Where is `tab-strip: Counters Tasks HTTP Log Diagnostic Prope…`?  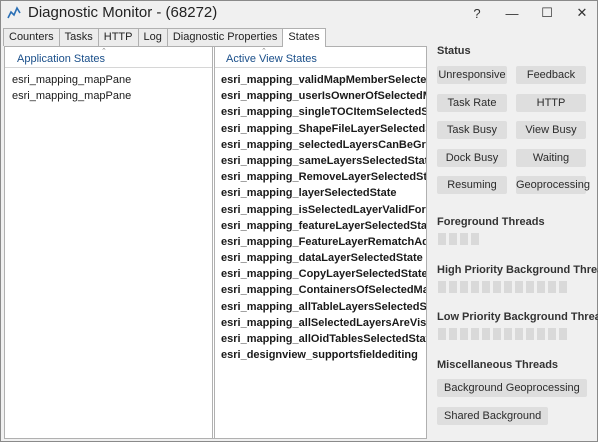 tab-strip: Counters Tasks HTTP Log Diagnostic Prope… is located at coordinates (164, 37).